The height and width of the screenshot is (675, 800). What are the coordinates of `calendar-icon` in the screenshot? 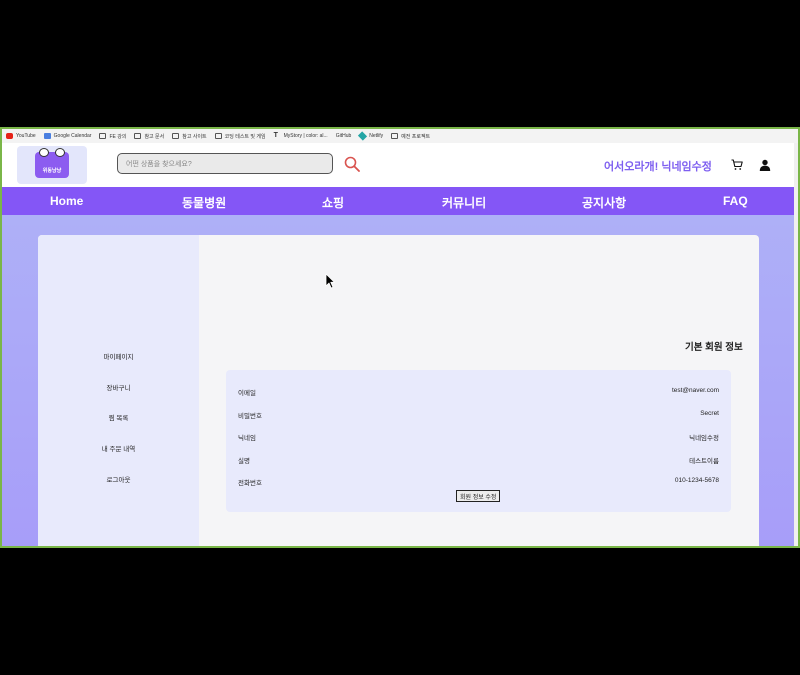 It's located at (47, 136).